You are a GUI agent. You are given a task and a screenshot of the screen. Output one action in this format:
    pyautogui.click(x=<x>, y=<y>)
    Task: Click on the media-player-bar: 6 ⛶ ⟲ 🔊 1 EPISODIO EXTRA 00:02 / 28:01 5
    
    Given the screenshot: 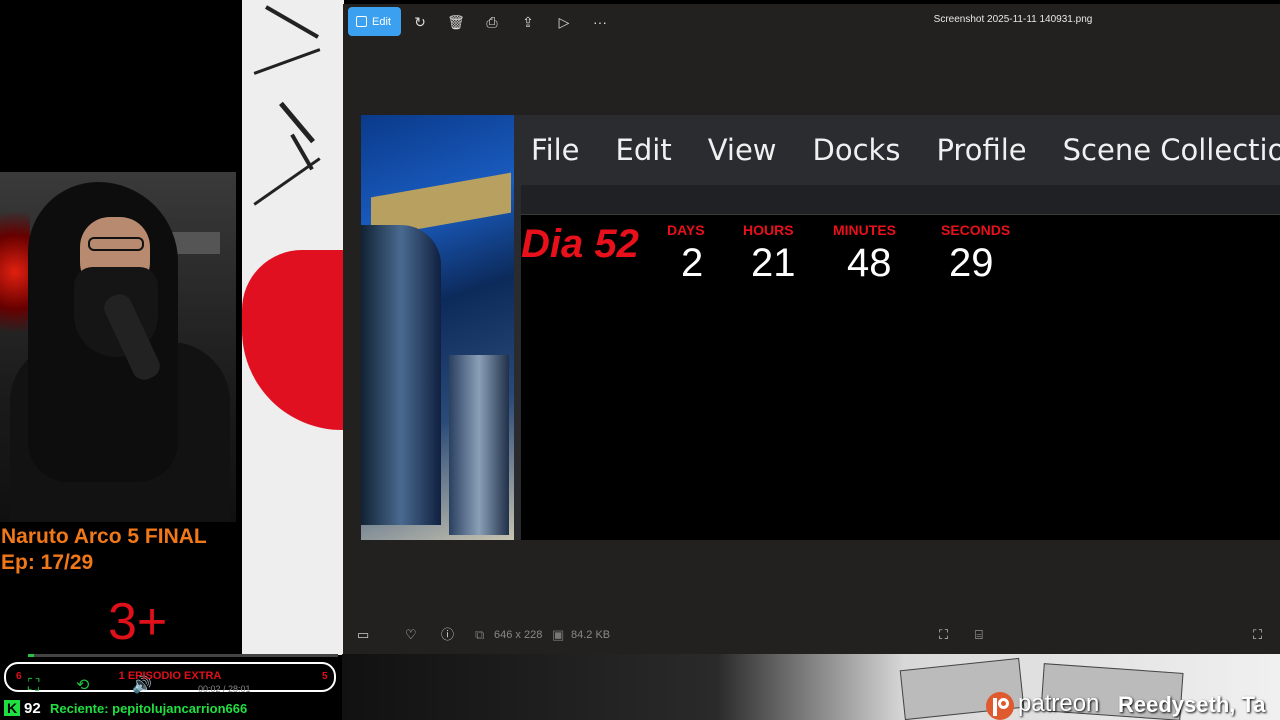 What is the action you would take?
    pyautogui.click(x=171, y=674)
    